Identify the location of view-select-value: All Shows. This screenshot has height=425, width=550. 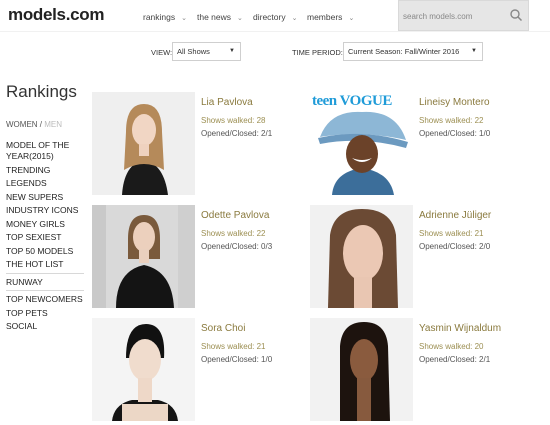
(193, 51).